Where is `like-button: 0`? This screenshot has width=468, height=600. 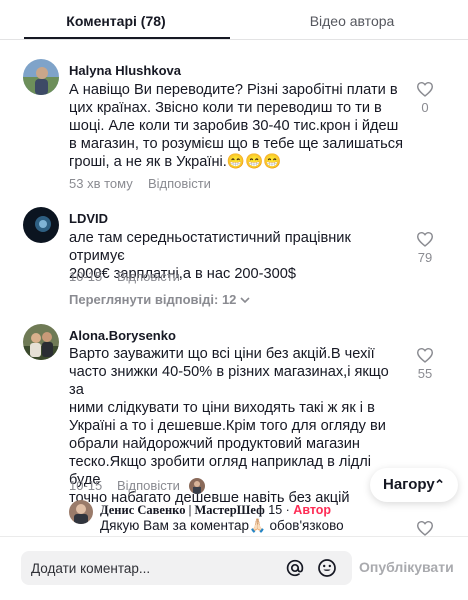
like-button: 0 is located at coordinates (425, 98).